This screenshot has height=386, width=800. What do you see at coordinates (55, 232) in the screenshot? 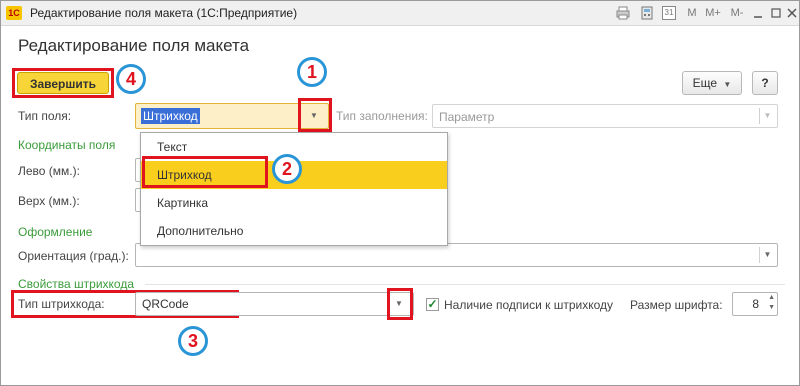
I see `design-section-title: Оформление` at bounding box center [55, 232].